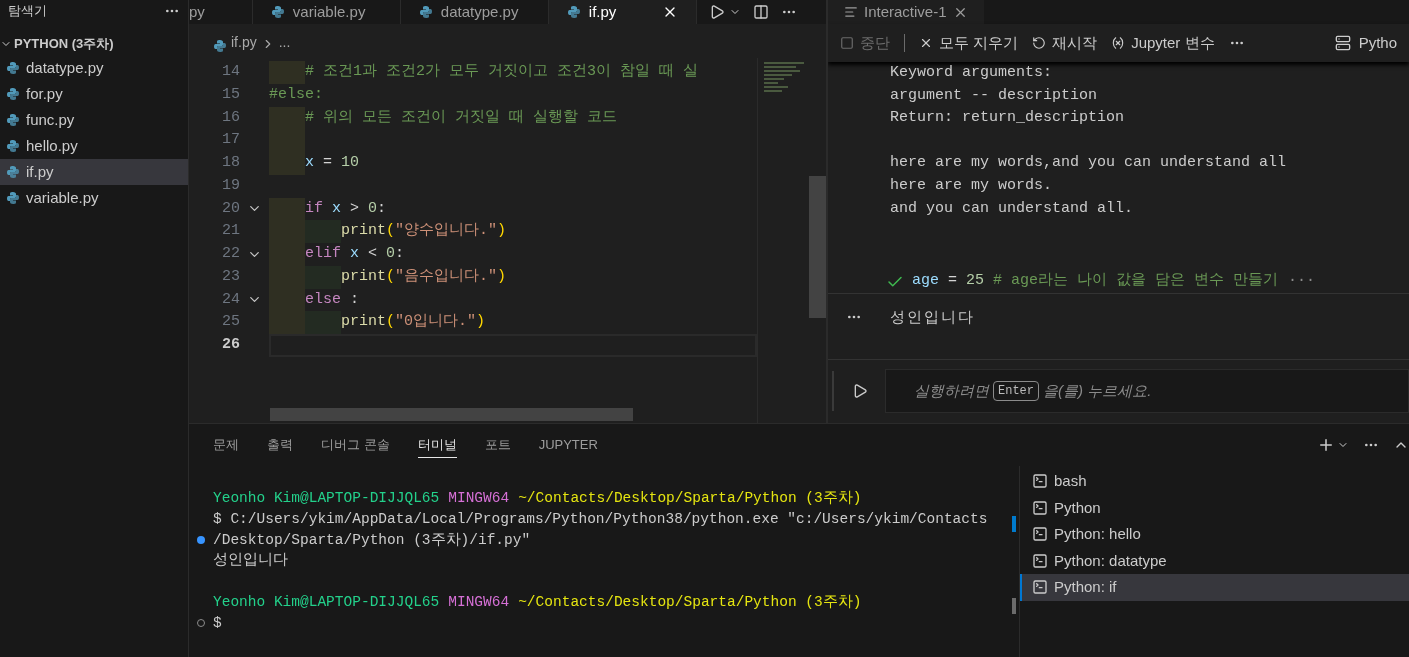 This screenshot has height=657, width=1409. What do you see at coordinates (355, 208) in the screenshot?
I see `code-token: >` at bounding box center [355, 208].